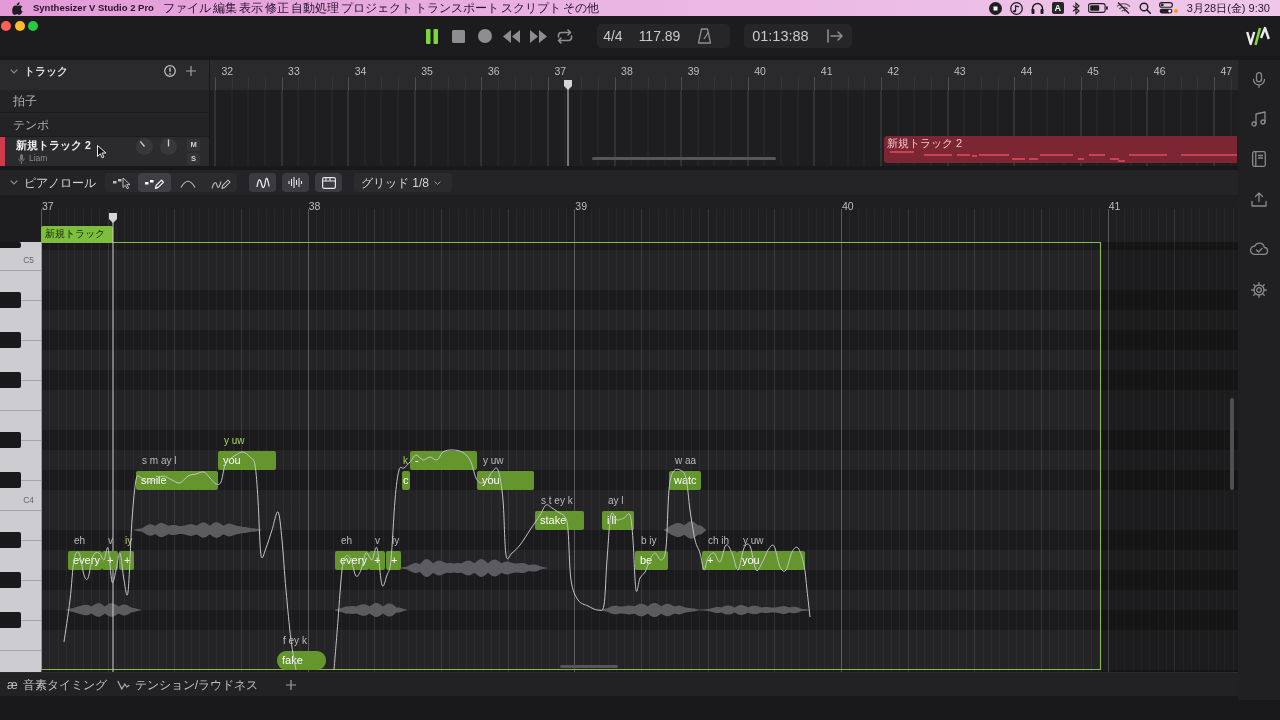  What do you see at coordinates (960, 71) in the screenshot?
I see `bar-number: 43` at bounding box center [960, 71].